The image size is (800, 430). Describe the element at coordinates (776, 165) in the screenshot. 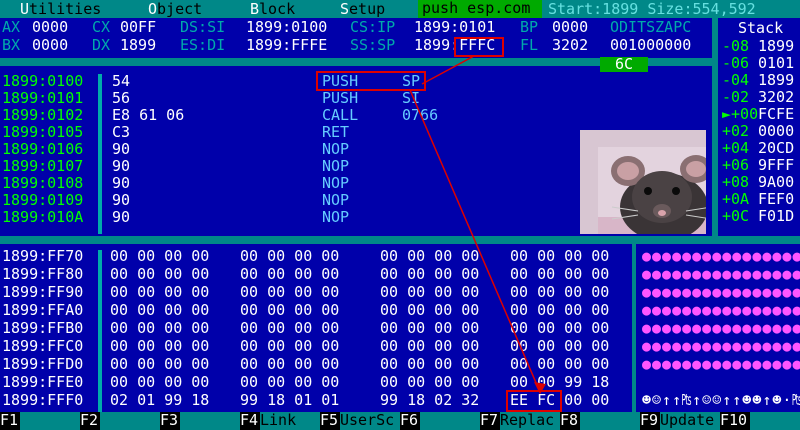

I see `stack-value: 9FFF` at that location.